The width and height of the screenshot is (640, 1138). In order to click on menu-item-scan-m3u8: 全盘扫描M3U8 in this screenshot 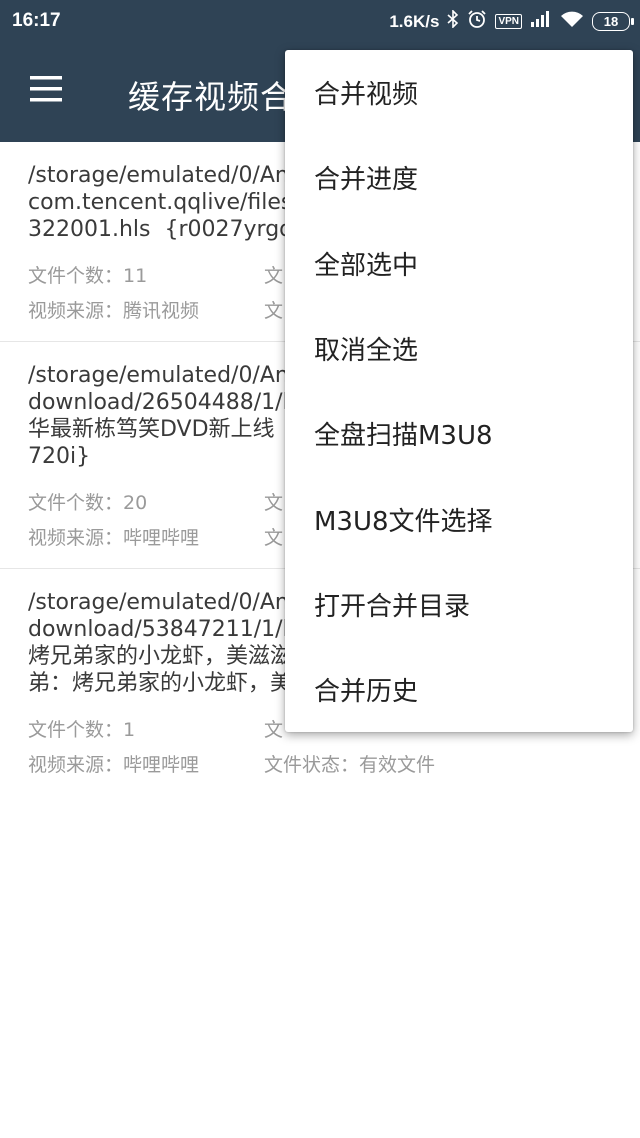, I will do `click(459, 433)`.